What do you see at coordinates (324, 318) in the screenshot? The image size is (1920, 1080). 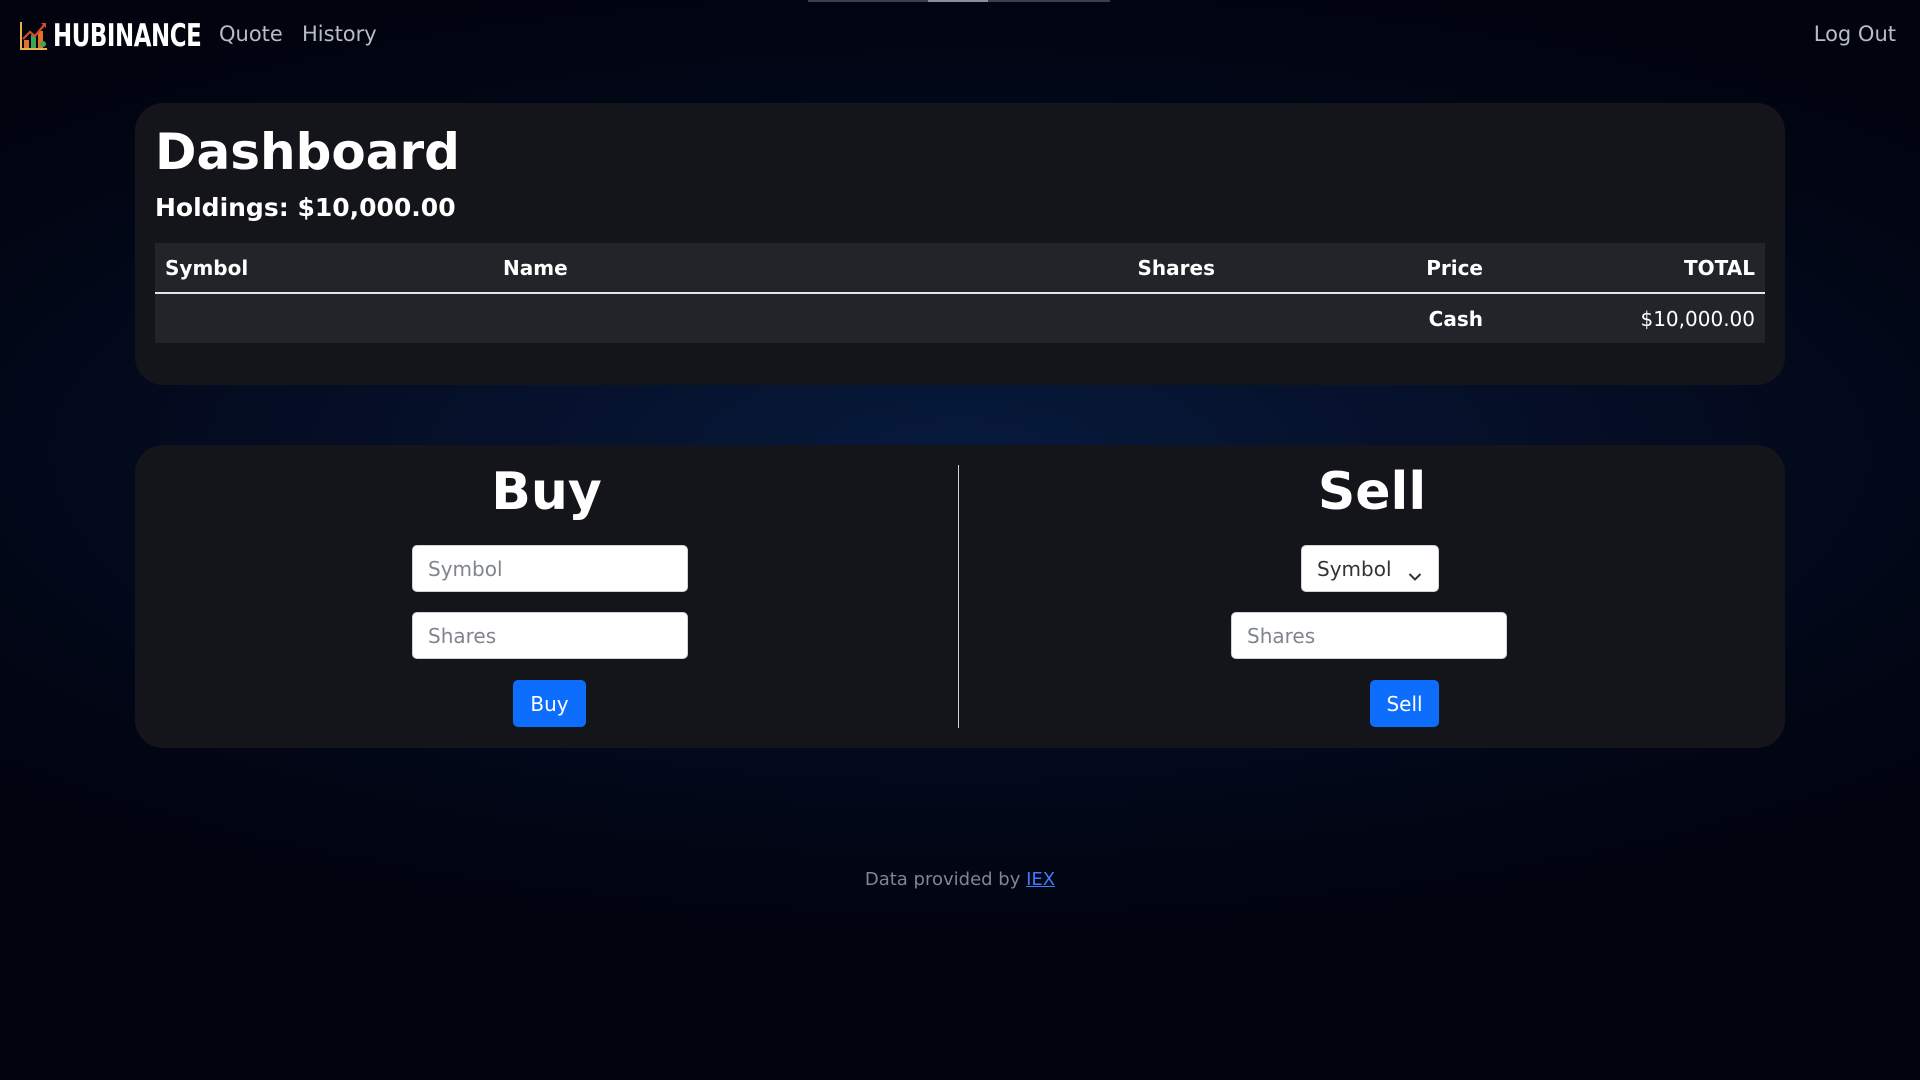 I see `cash-symbol-cell` at bounding box center [324, 318].